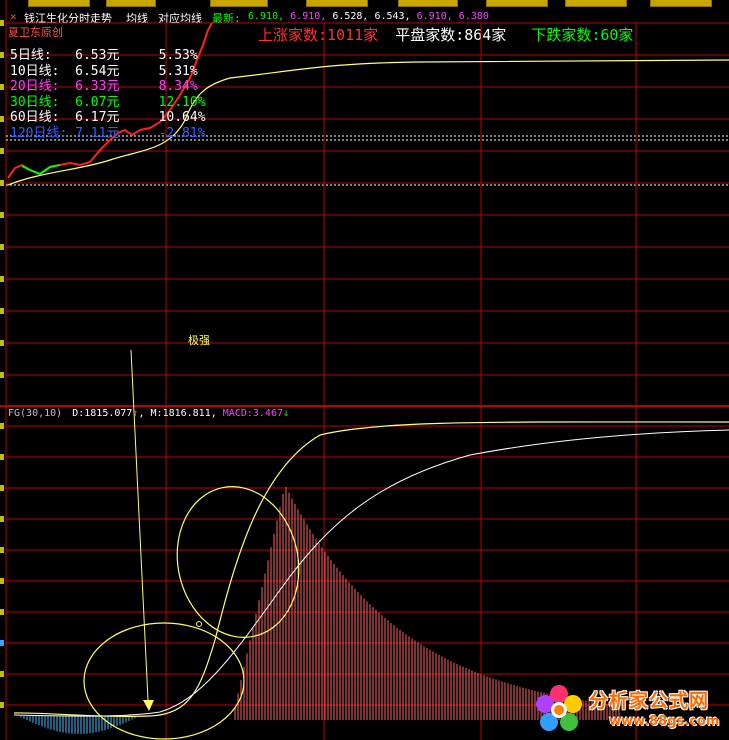 The height and width of the screenshot is (740, 729). What do you see at coordinates (104, 71) in the screenshot?
I see `ma-row: 10日线: 6.54元 5.31%` at bounding box center [104, 71].